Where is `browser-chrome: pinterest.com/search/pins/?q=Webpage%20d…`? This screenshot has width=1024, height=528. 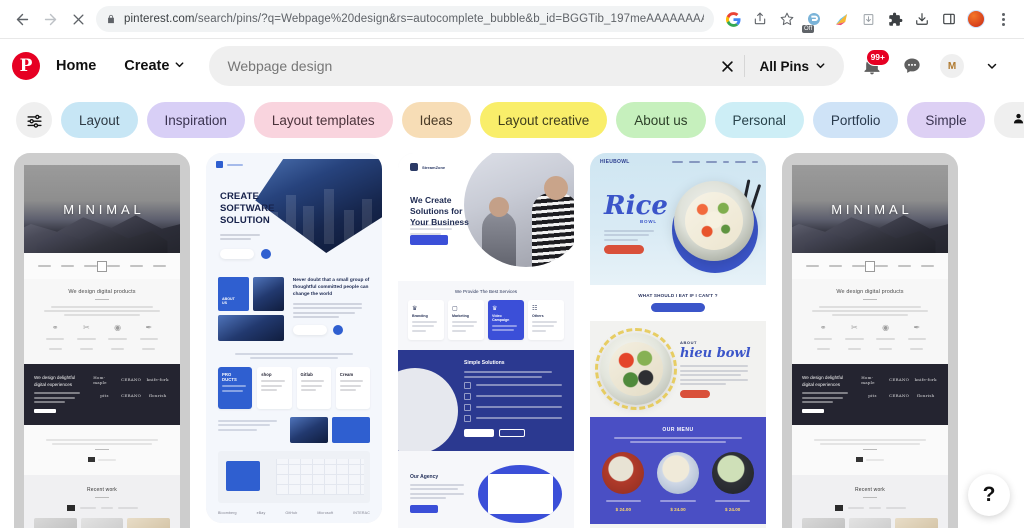
browser-chrome: pinterest.com/search/pins/?q=Webpage%20d… is located at coordinates (512, 19).